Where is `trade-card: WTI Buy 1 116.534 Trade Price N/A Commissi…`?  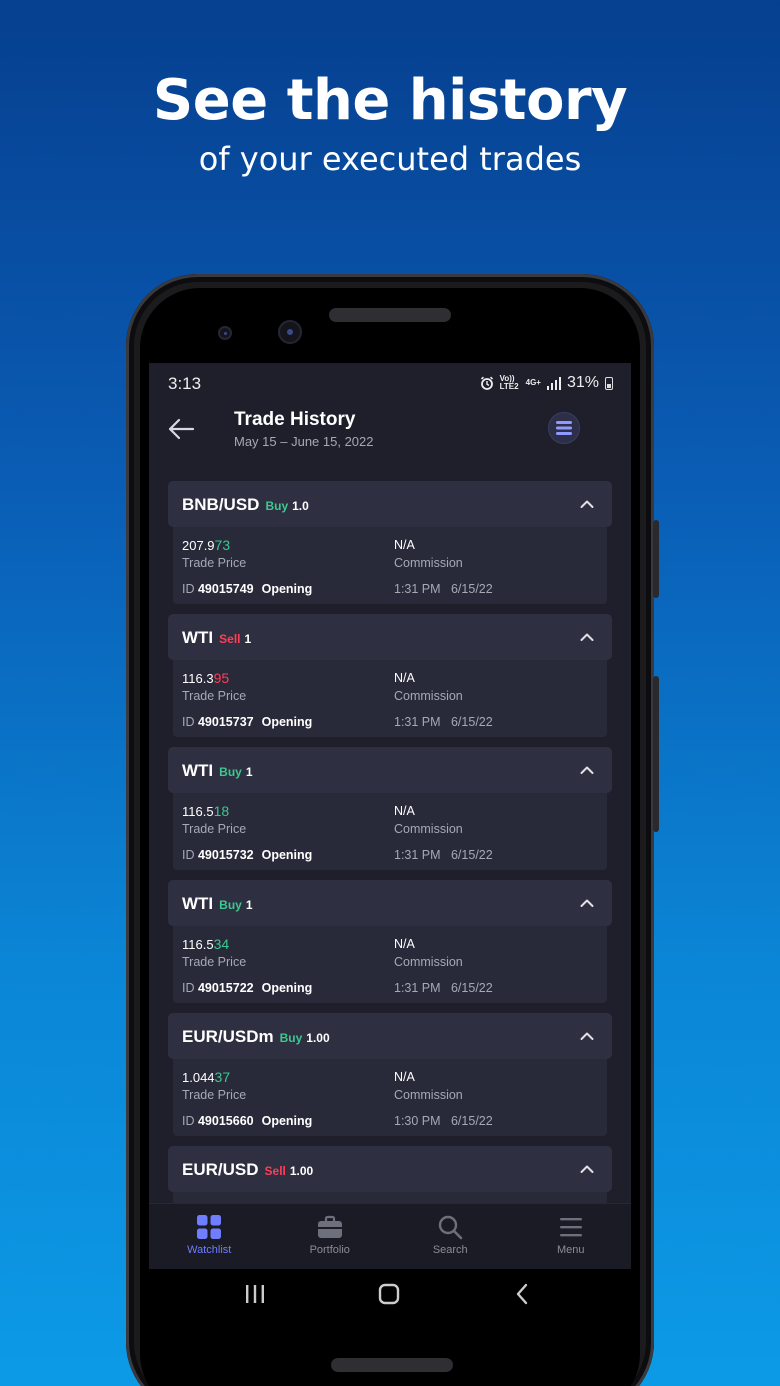
trade-card: WTI Buy 1 116.534 Trade Price N/A Commissi… is located at coordinates (390, 941).